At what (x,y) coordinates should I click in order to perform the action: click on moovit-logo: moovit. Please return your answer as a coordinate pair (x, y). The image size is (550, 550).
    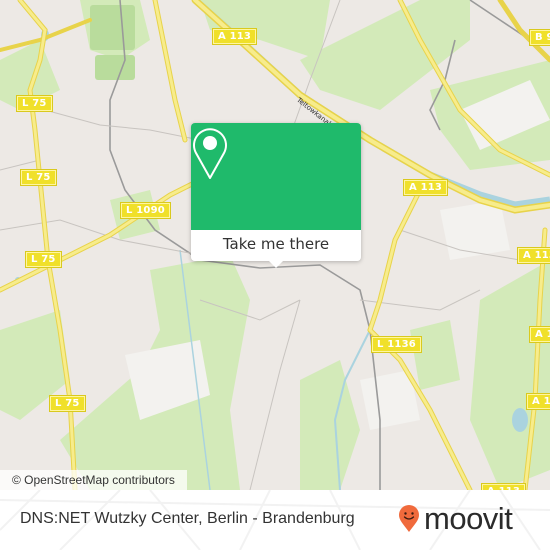
    Looking at the image, I should click on (455, 518).